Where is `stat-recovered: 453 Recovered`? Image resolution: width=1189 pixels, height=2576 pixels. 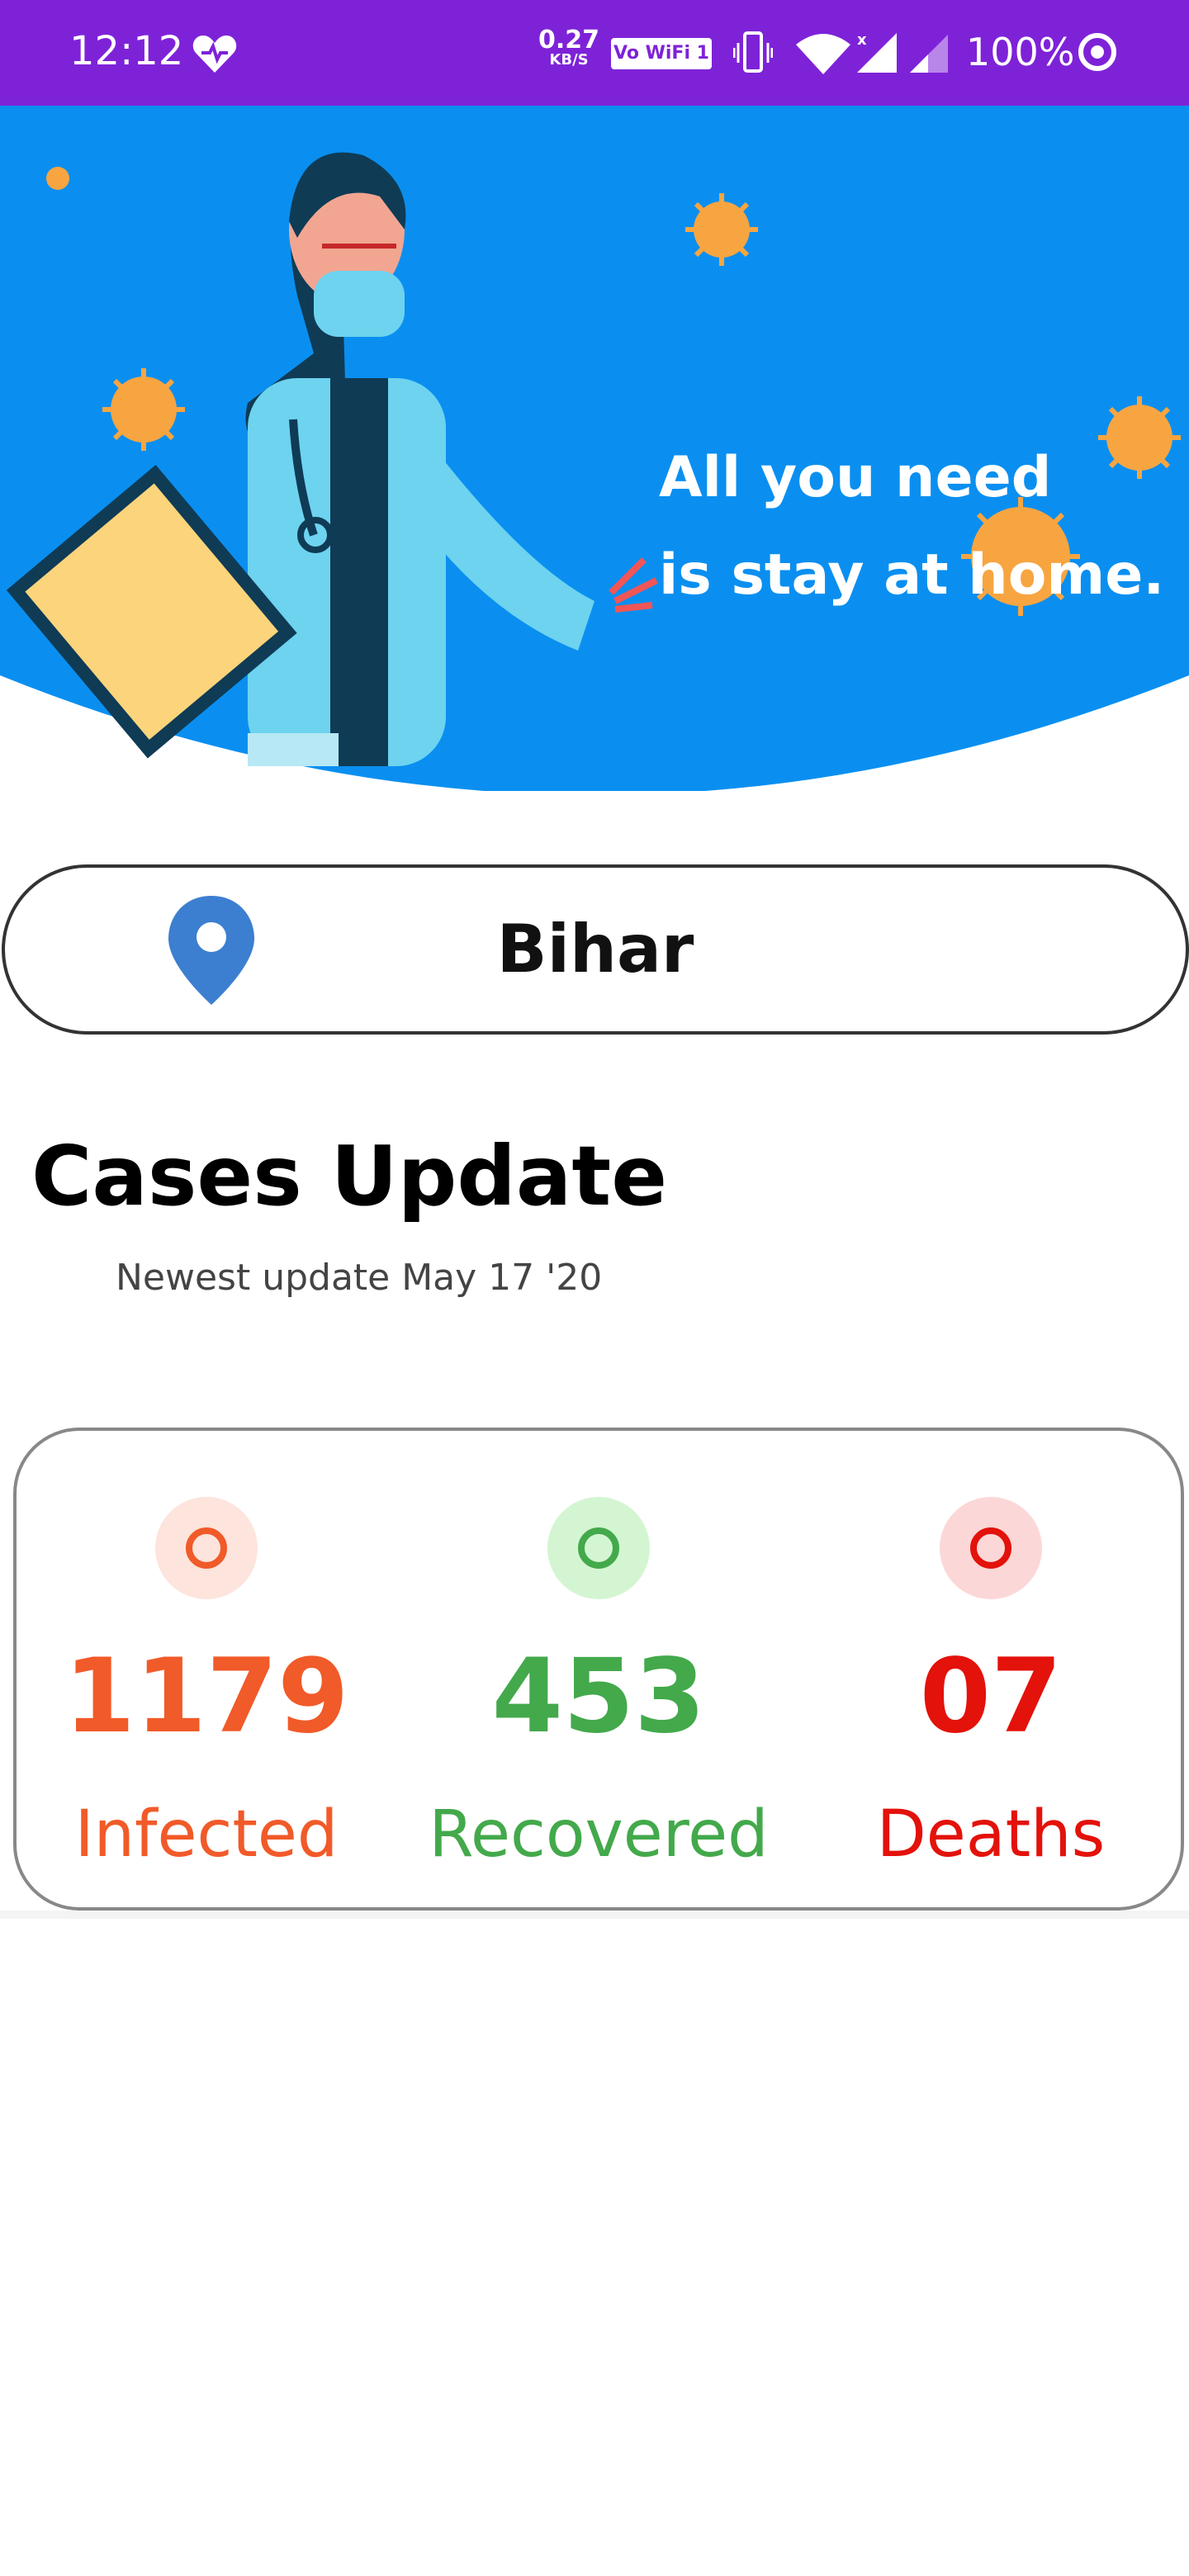
stat-recovered: 453 Recovered is located at coordinates (599, 1669).